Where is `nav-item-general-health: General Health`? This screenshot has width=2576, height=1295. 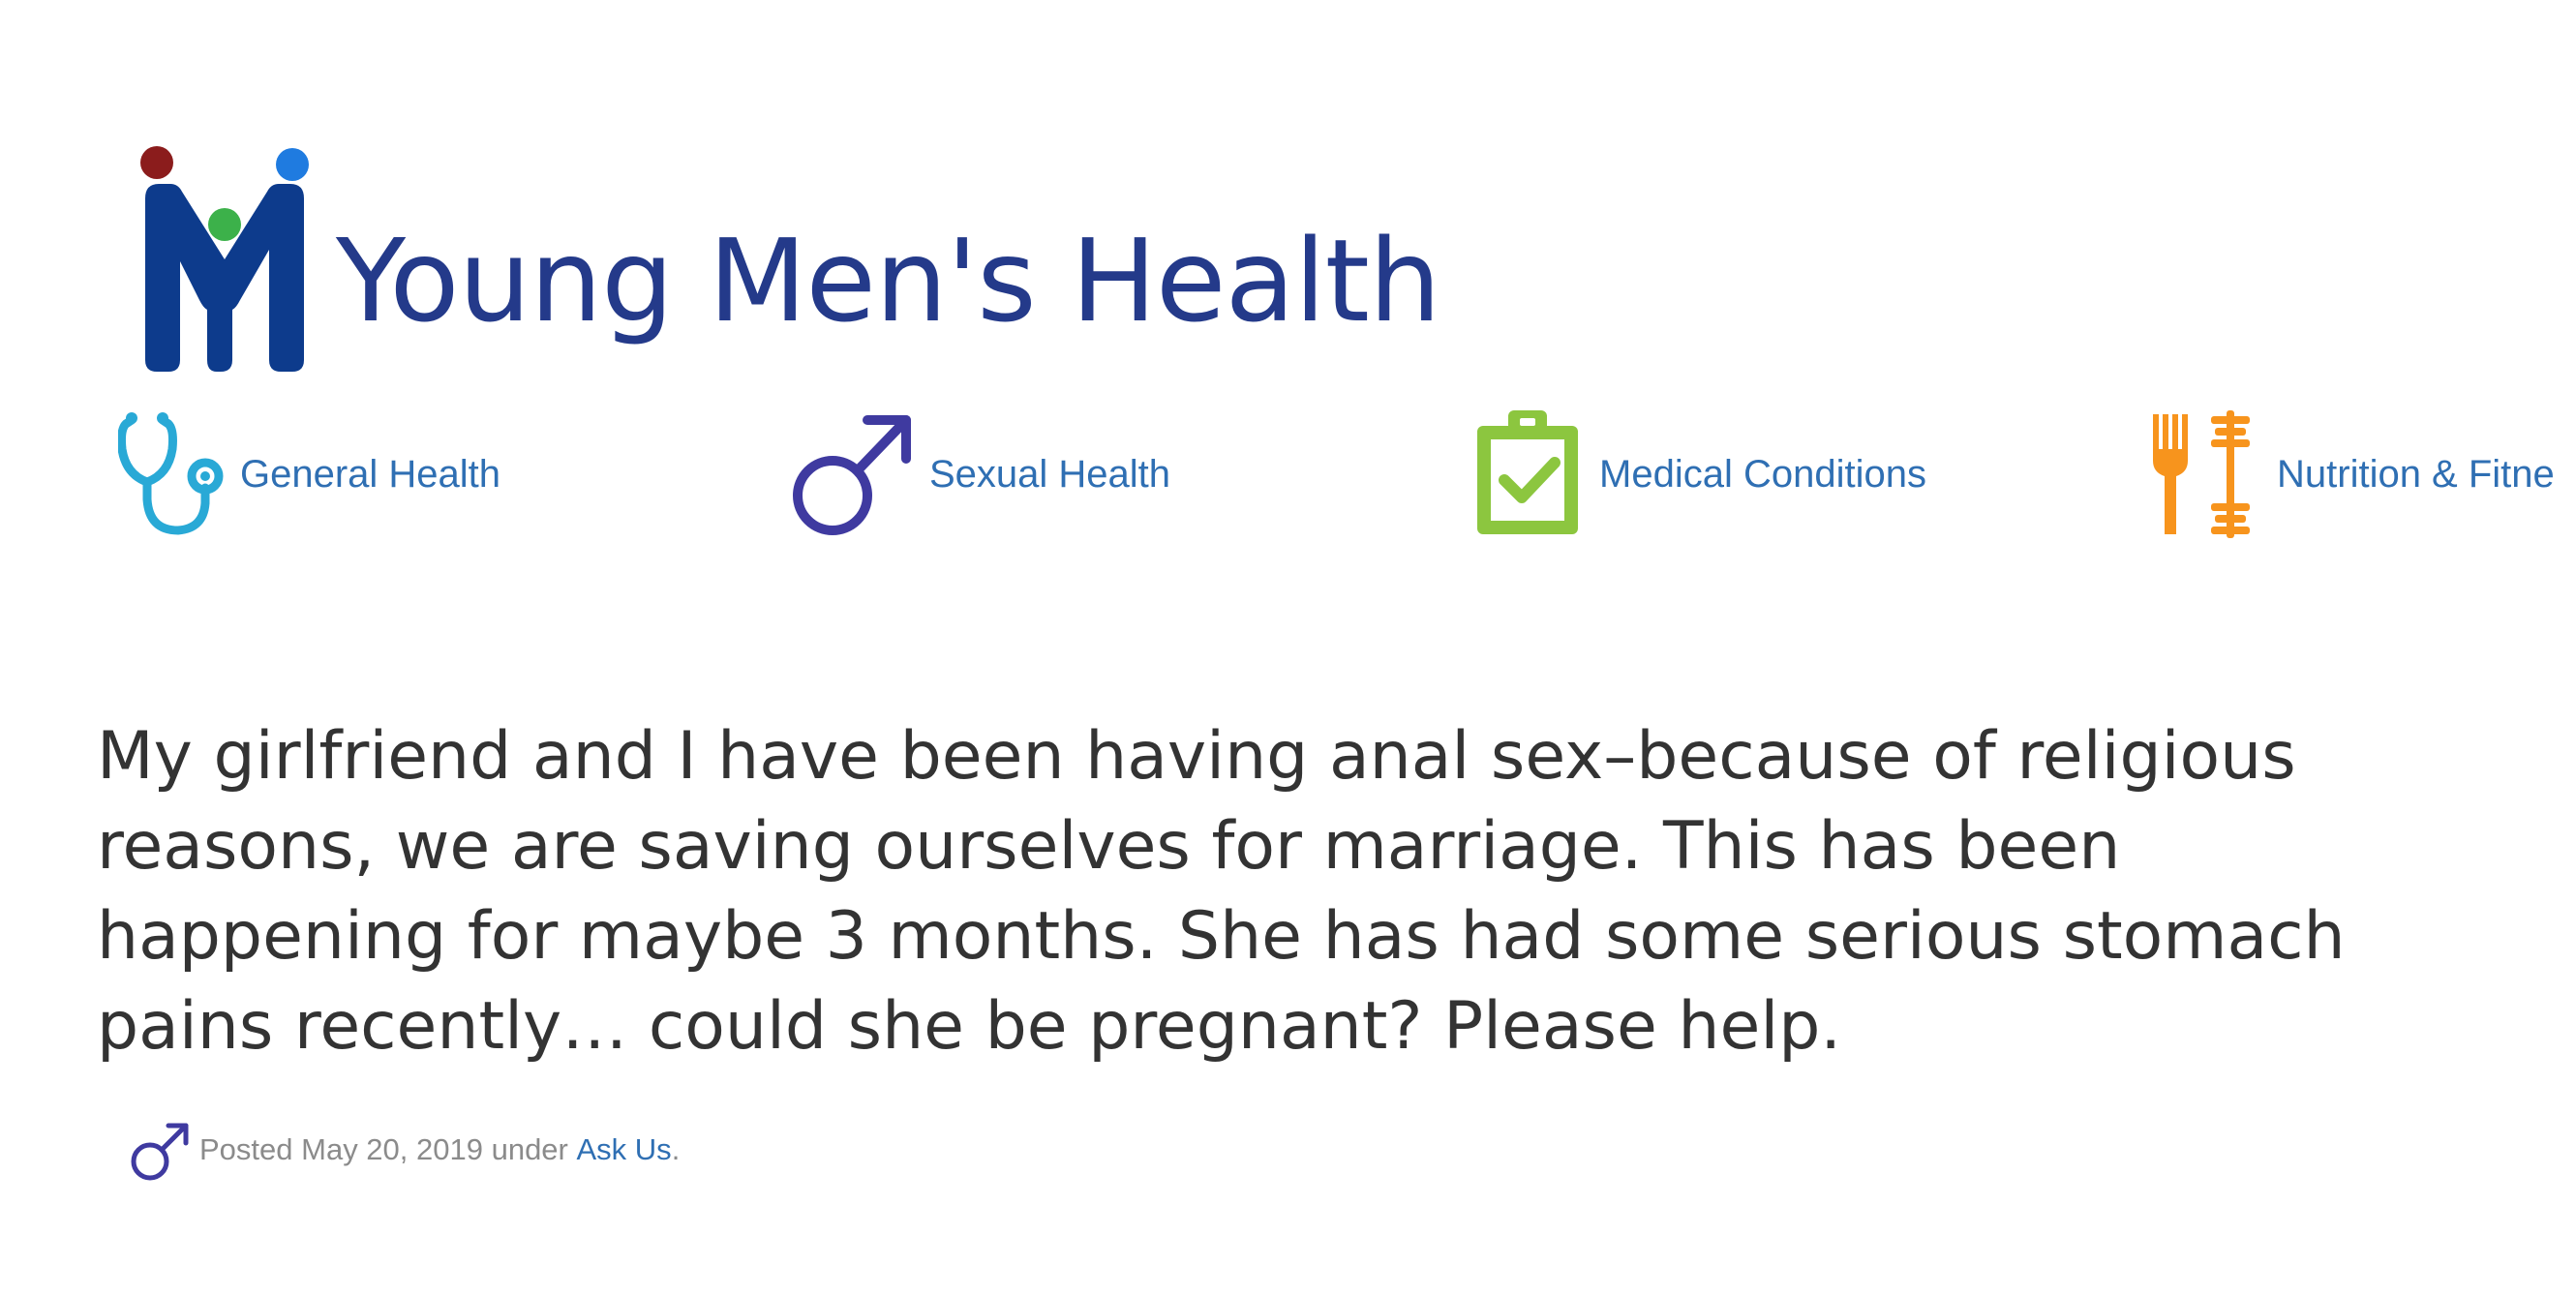
nav-item-general-health: General Health is located at coordinates (309, 474).